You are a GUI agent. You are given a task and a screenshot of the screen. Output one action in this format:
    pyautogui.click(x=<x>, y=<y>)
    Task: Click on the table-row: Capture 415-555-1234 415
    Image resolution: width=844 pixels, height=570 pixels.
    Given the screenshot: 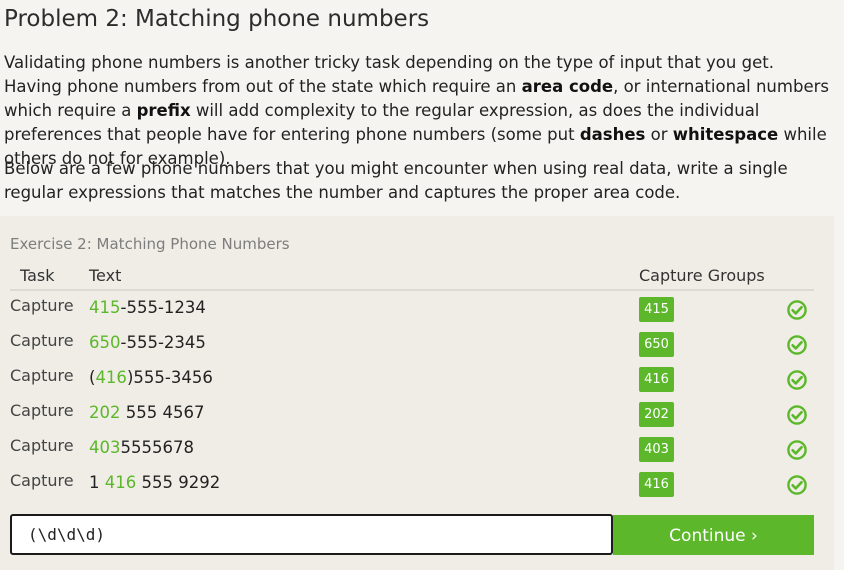 What is the action you would take?
    pyautogui.click(x=417, y=313)
    